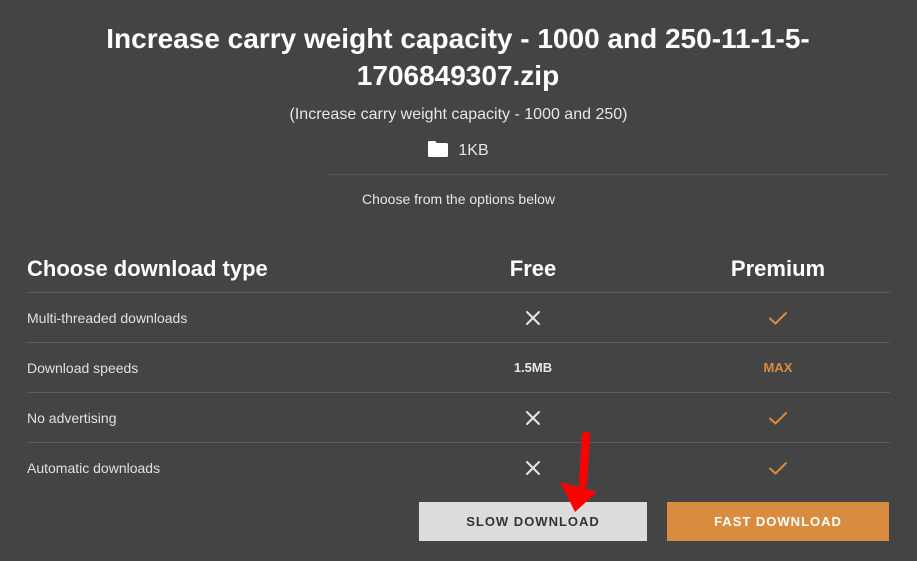  What do you see at coordinates (438, 152) in the screenshot?
I see `folder-icon` at bounding box center [438, 152].